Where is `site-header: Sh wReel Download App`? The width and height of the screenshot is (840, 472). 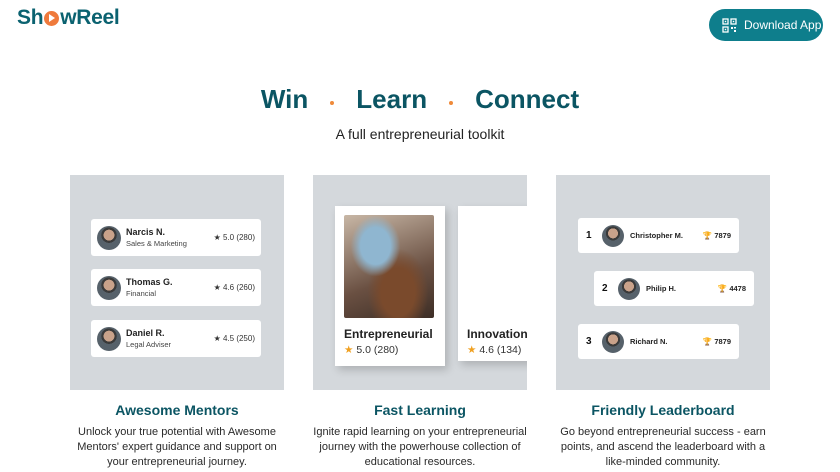
site-header: Sh wReel Download App is located at coordinates (420, 24).